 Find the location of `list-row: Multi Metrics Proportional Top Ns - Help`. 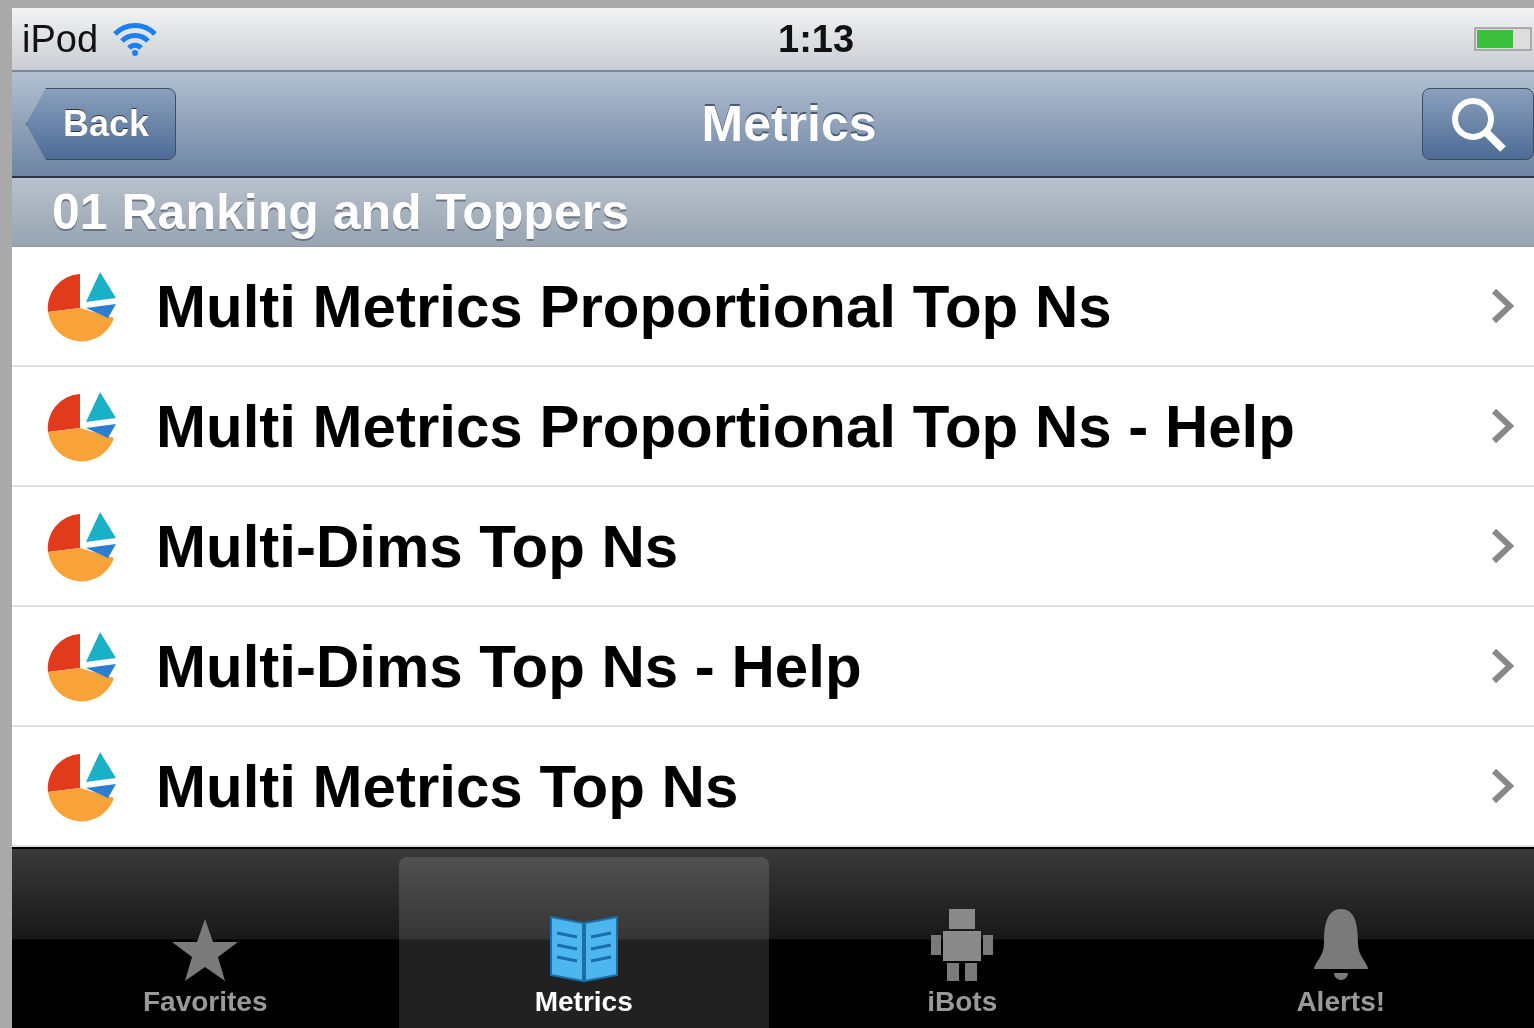

list-row: Multi Metrics Proportional Top Ns - Help is located at coordinates (773, 427).